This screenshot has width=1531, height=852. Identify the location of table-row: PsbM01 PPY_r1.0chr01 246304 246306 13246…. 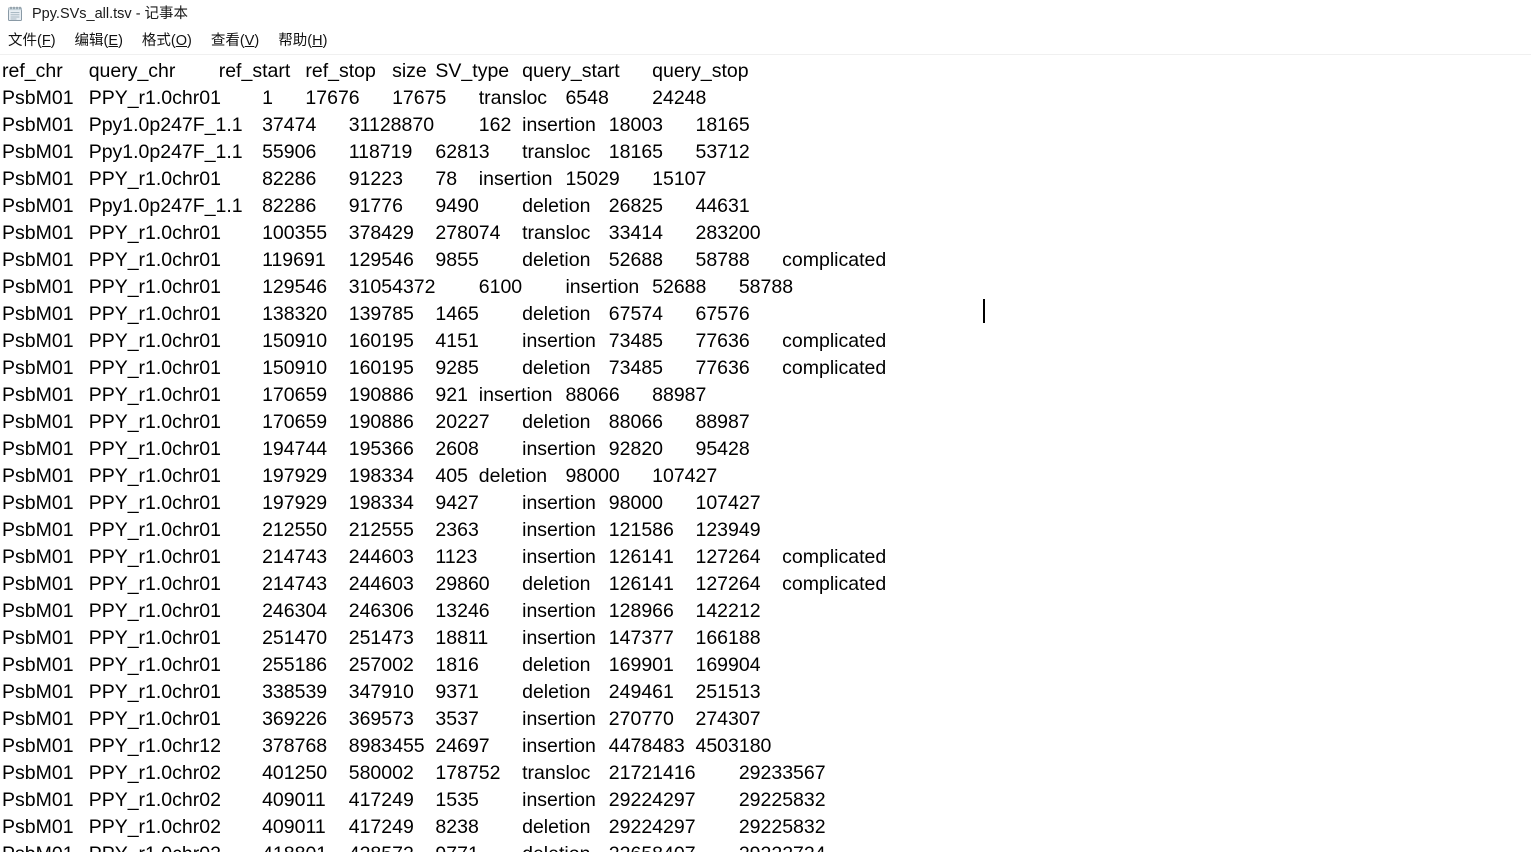
(381, 611).